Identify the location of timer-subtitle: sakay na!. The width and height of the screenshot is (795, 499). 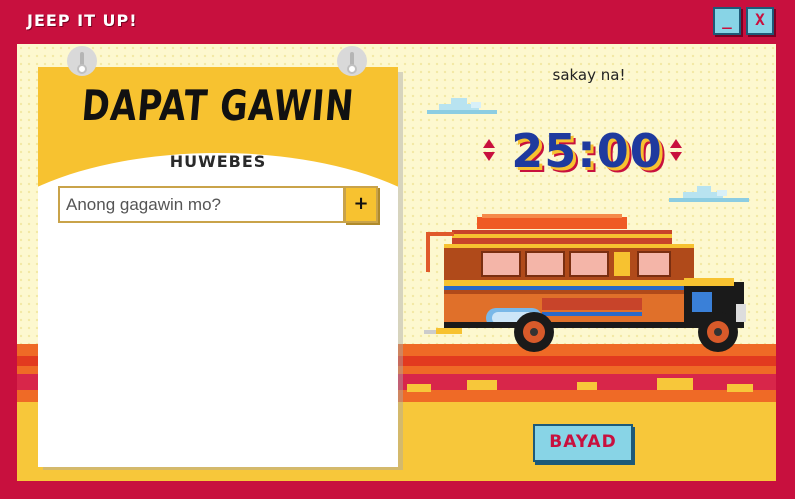
(589, 75).